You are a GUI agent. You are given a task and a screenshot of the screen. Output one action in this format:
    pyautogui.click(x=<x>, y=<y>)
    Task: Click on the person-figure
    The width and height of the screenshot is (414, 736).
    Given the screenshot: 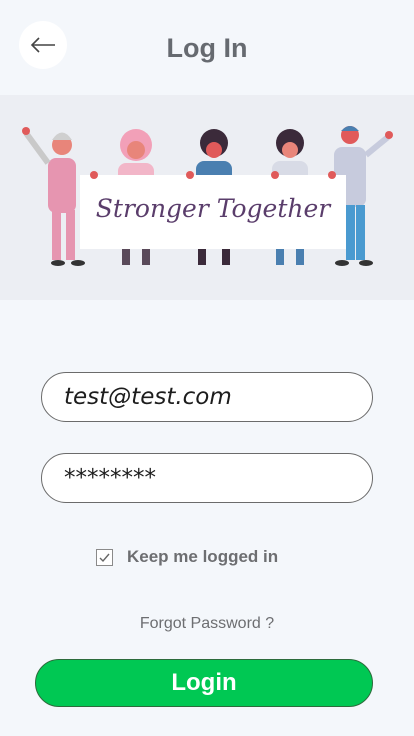 What is the action you would take?
    pyautogui.click(x=53, y=196)
    